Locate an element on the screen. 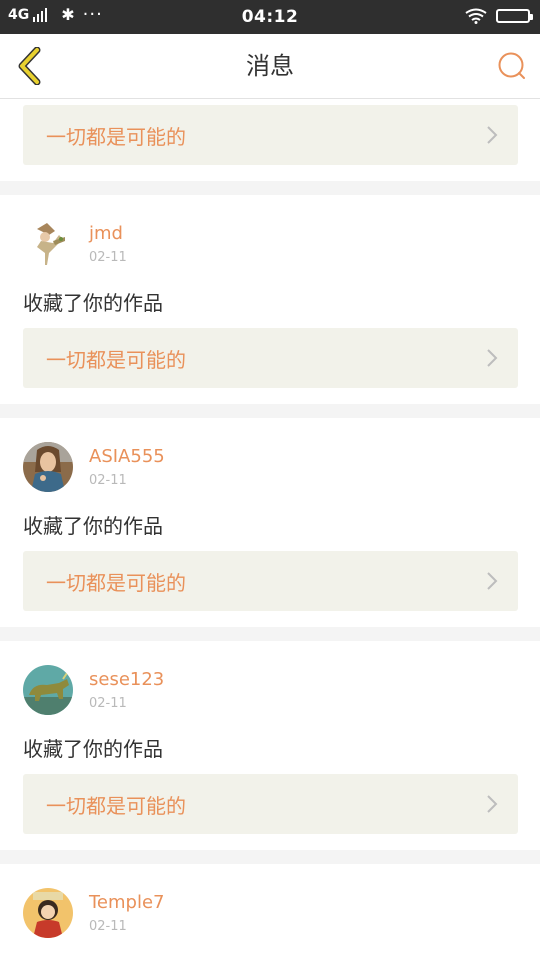 The height and width of the screenshot is (960, 540). search-icon is located at coordinates (511, 65).